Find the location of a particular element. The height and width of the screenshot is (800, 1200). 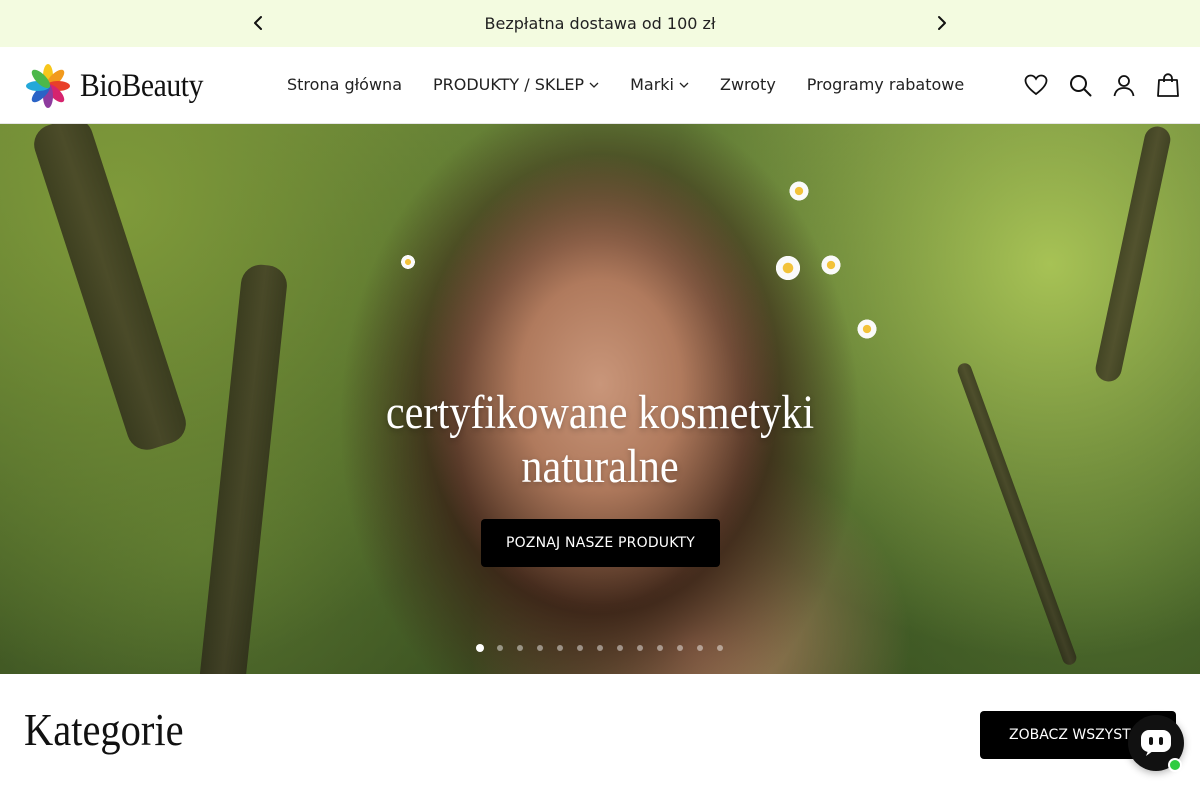

nav-item-brands: Marki is located at coordinates (659, 84).